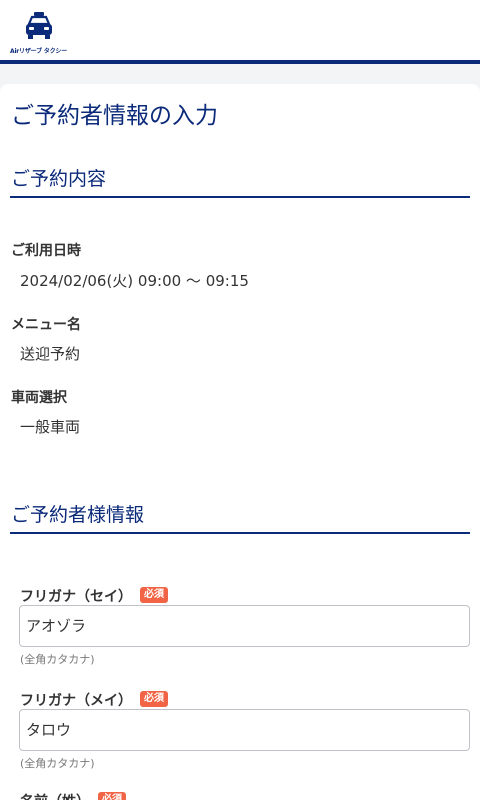 Image resolution: width=480 pixels, height=800 pixels. I want to click on kana-sei-hint: (全角カタカナ), so click(57, 659).